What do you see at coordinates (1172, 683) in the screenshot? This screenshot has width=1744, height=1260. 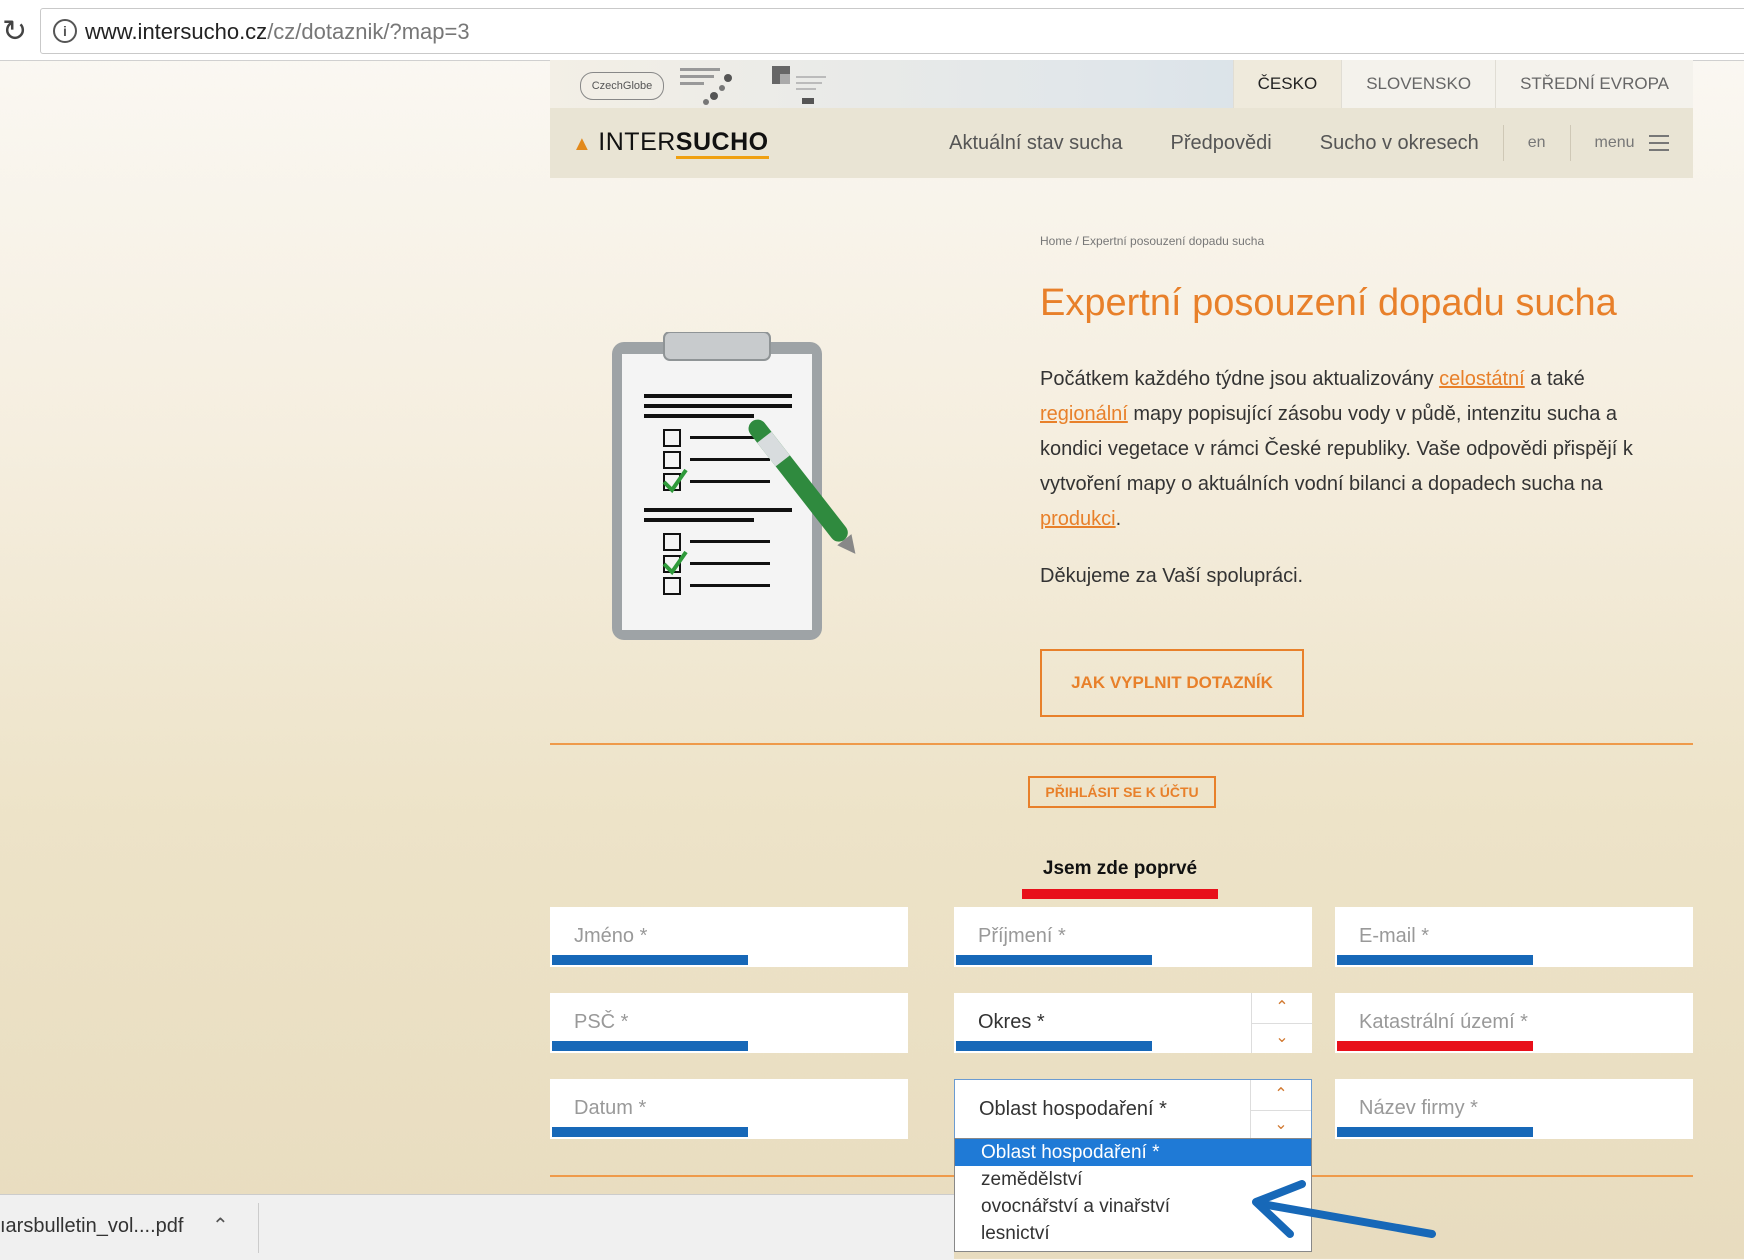 I see `how-to-fill-button: JAK VYPLNIT DOTAZNÍK` at bounding box center [1172, 683].